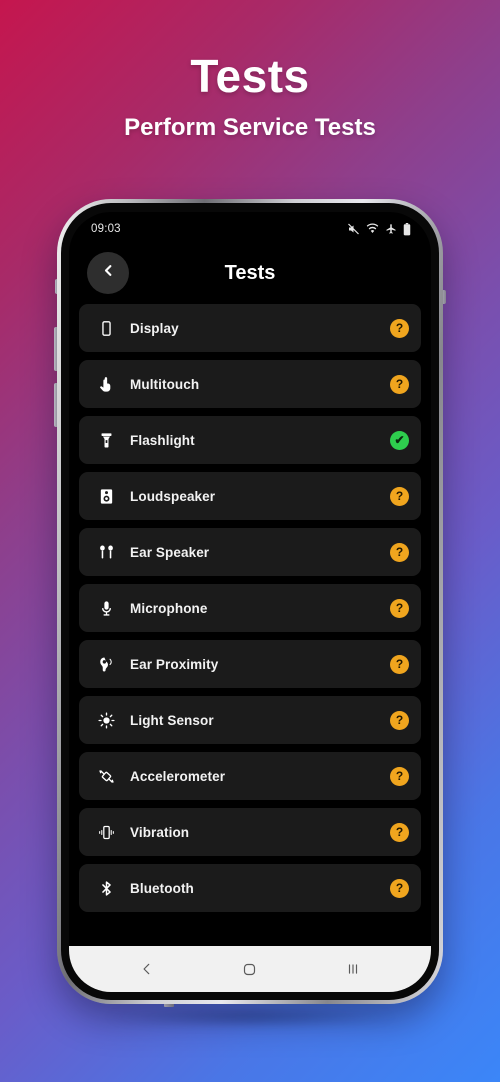 The width and height of the screenshot is (500, 1082). Describe the element at coordinates (250, 832) in the screenshot. I see `list-item: Vibration ?` at that location.